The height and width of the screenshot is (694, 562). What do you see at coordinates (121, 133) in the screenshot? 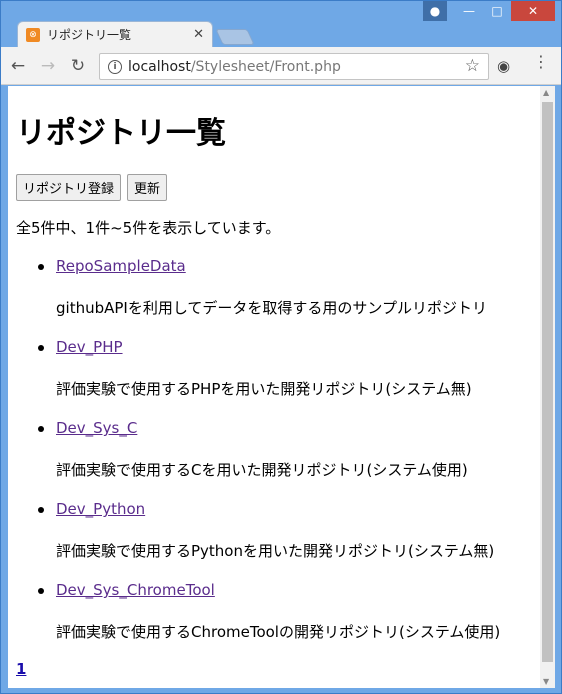
I see `page-title: リポジトリ一覧` at bounding box center [121, 133].